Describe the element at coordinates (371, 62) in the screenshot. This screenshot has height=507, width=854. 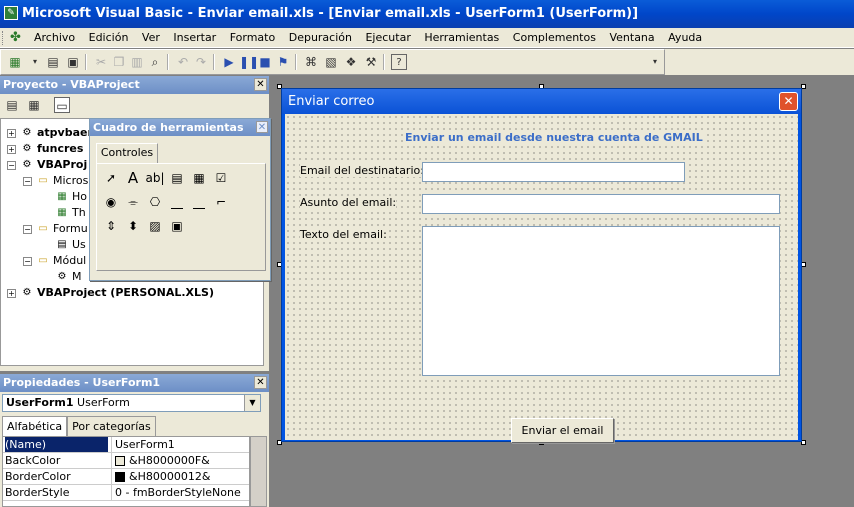
I see `toolbox-icon: ⚒` at that location.